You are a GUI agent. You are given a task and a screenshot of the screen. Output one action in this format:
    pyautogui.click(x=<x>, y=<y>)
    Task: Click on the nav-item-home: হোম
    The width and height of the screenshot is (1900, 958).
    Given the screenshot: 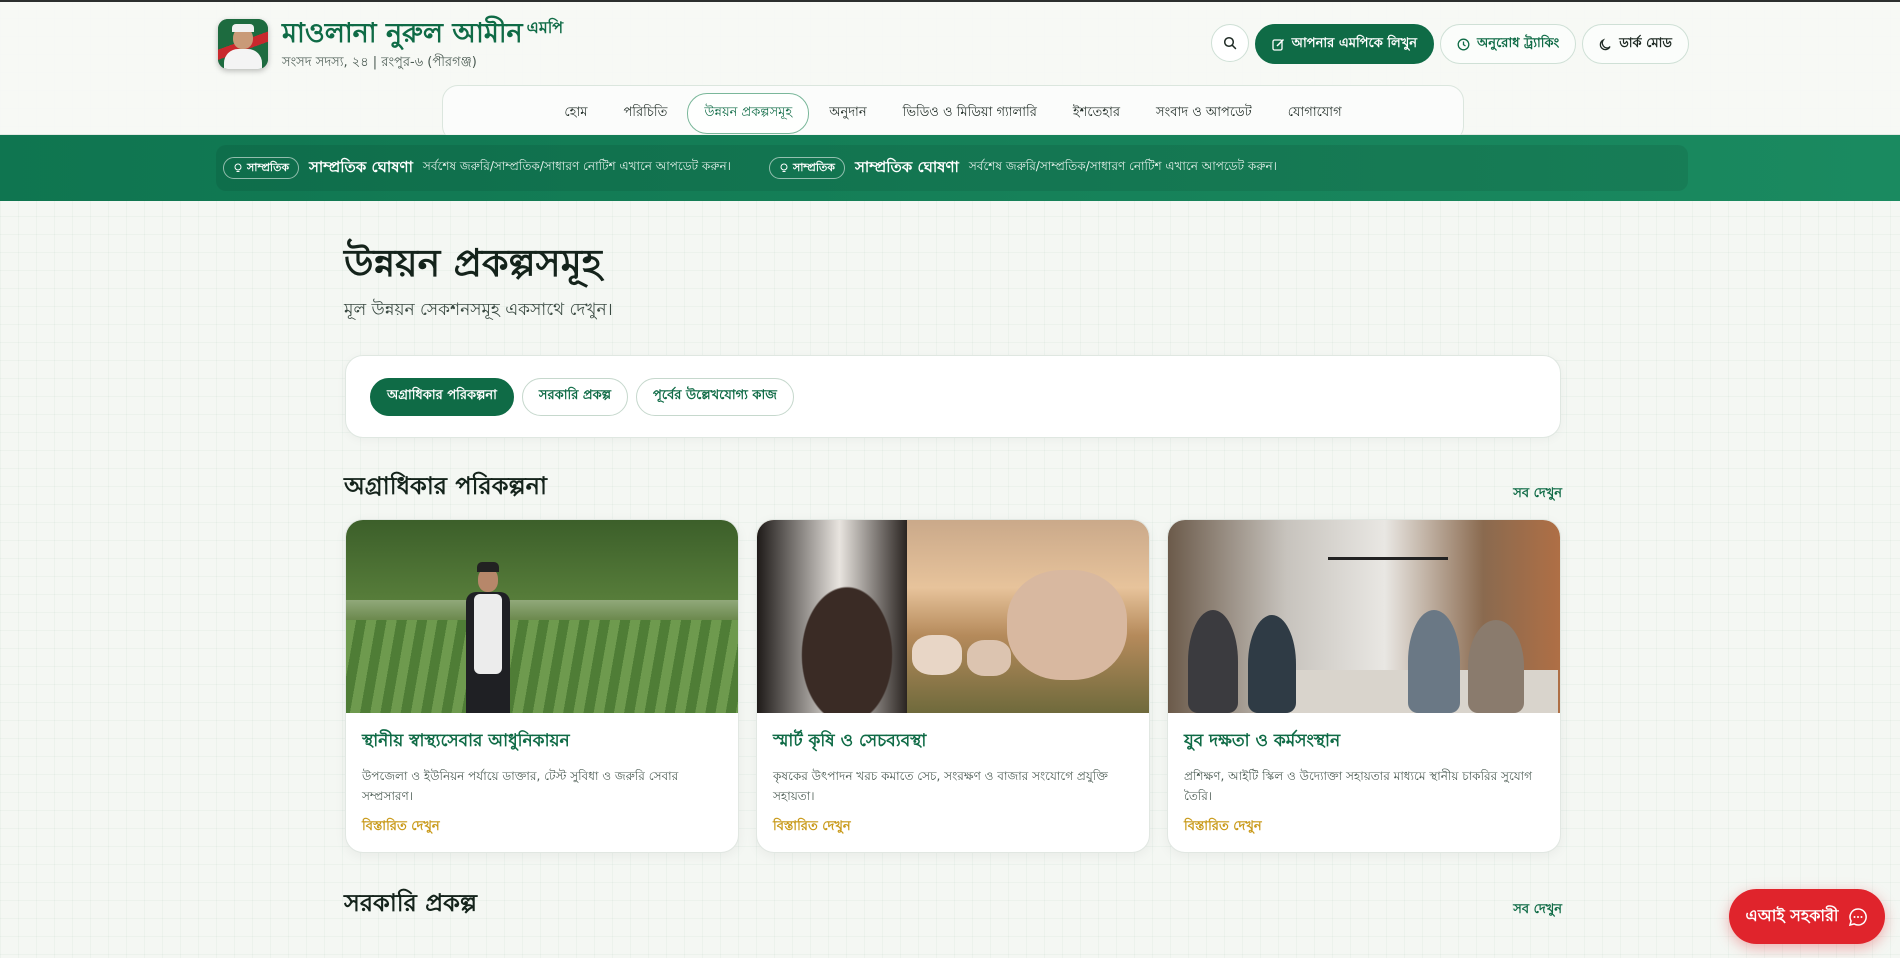 What is the action you would take?
    pyautogui.click(x=575, y=113)
    